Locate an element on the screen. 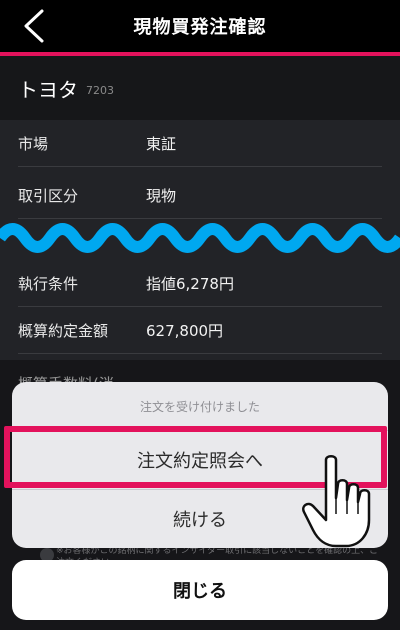 The height and width of the screenshot is (630, 400). detail-row-execution: 執行条件 指値6,278円 is located at coordinates (200, 283).